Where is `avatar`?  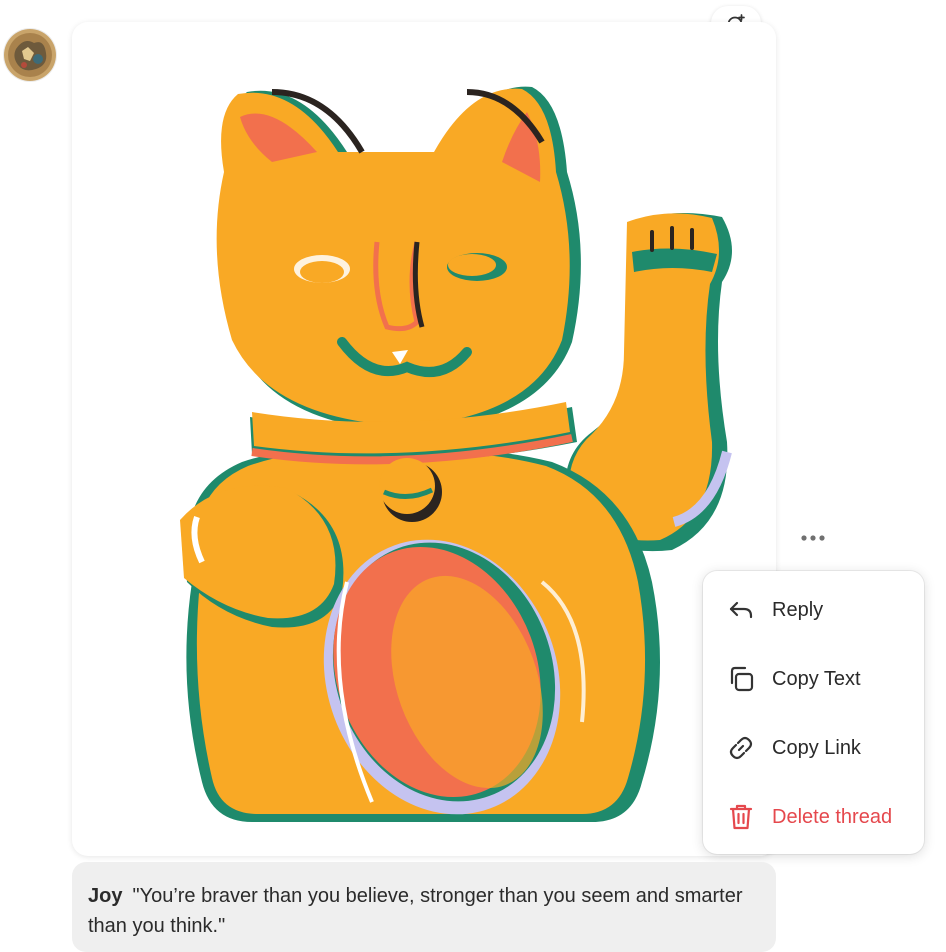 avatar is located at coordinates (30, 55).